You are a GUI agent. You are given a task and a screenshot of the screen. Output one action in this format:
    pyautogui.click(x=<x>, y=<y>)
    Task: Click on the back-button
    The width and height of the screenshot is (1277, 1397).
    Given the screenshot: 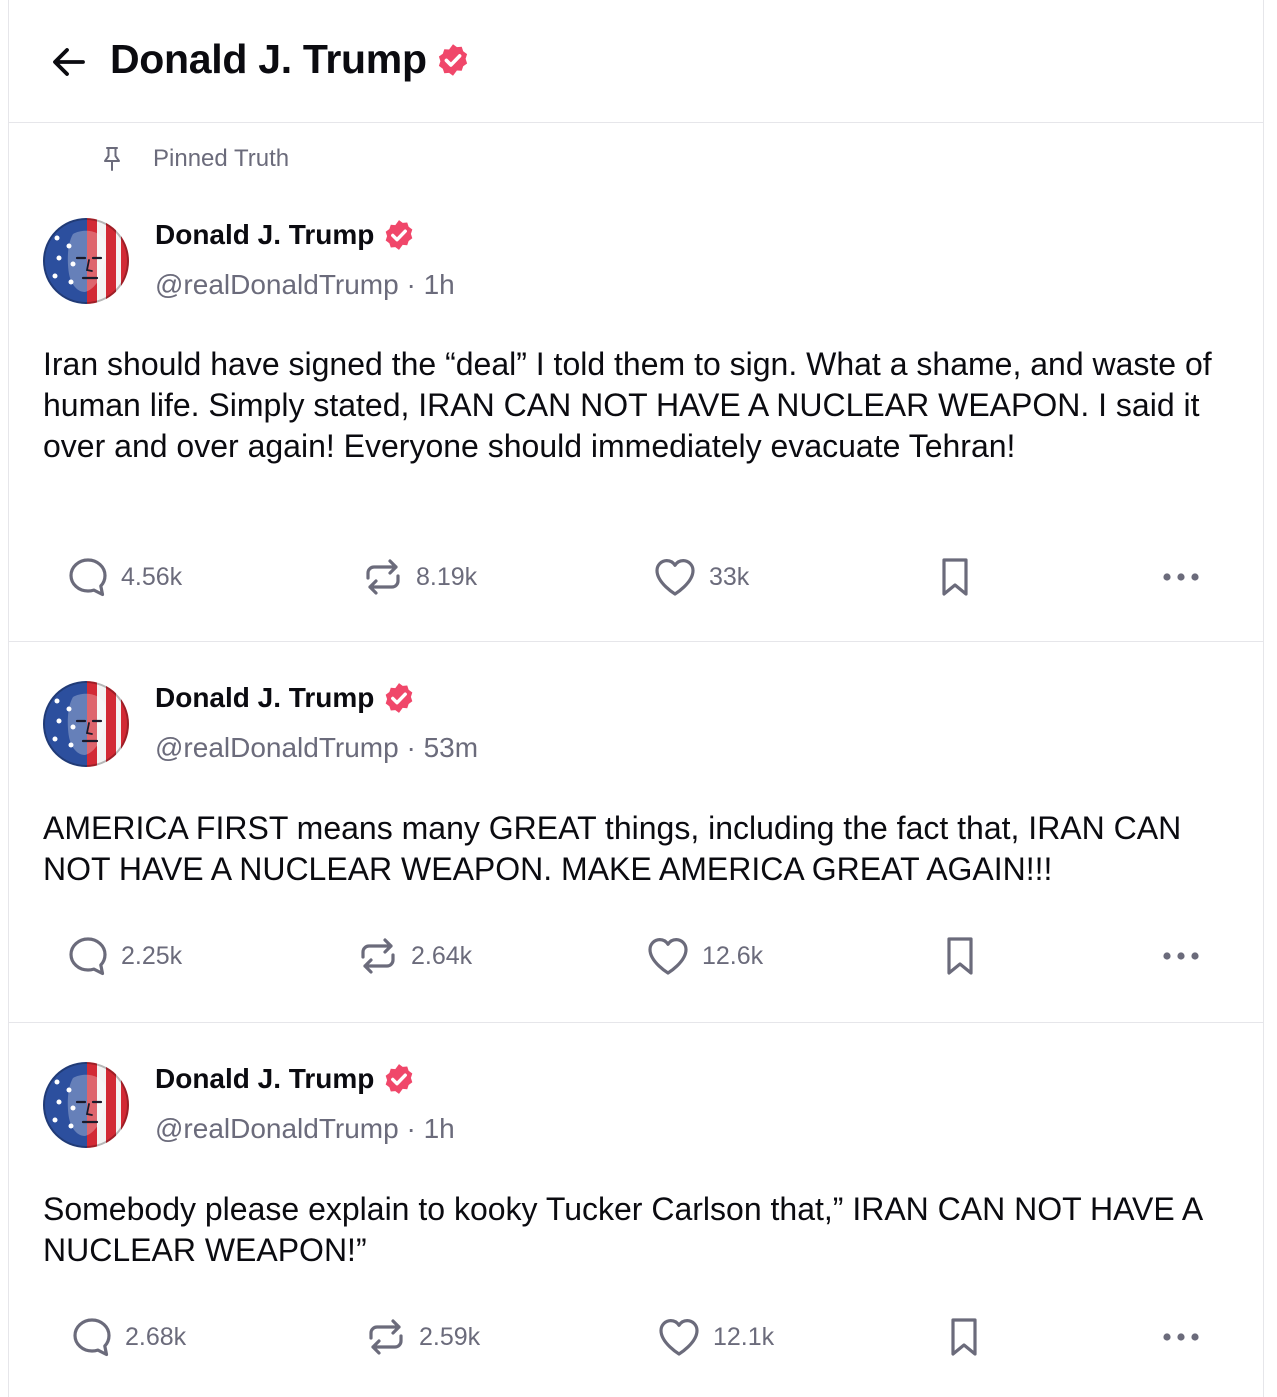 What is the action you would take?
    pyautogui.click(x=69, y=62)
    